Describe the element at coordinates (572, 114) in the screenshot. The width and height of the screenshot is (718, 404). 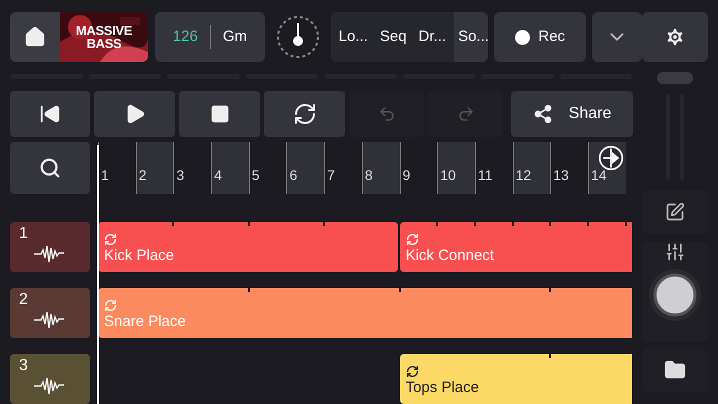
I see `share-button: Share` at that location.